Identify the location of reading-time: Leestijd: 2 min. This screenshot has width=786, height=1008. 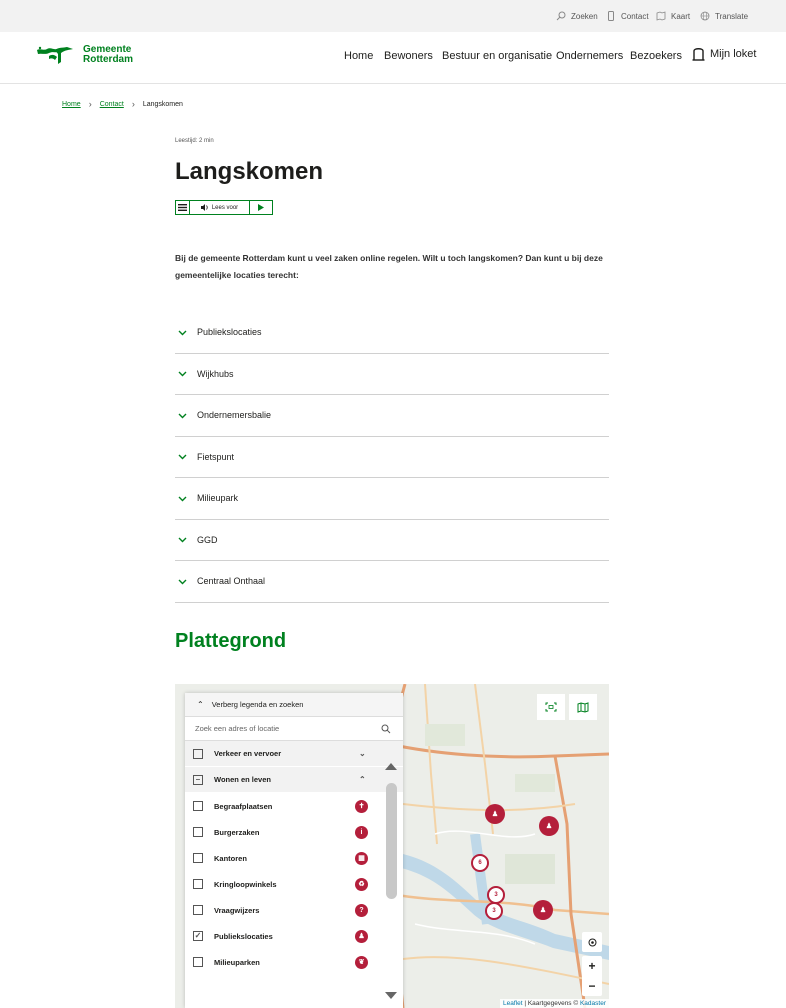
(194, 141).